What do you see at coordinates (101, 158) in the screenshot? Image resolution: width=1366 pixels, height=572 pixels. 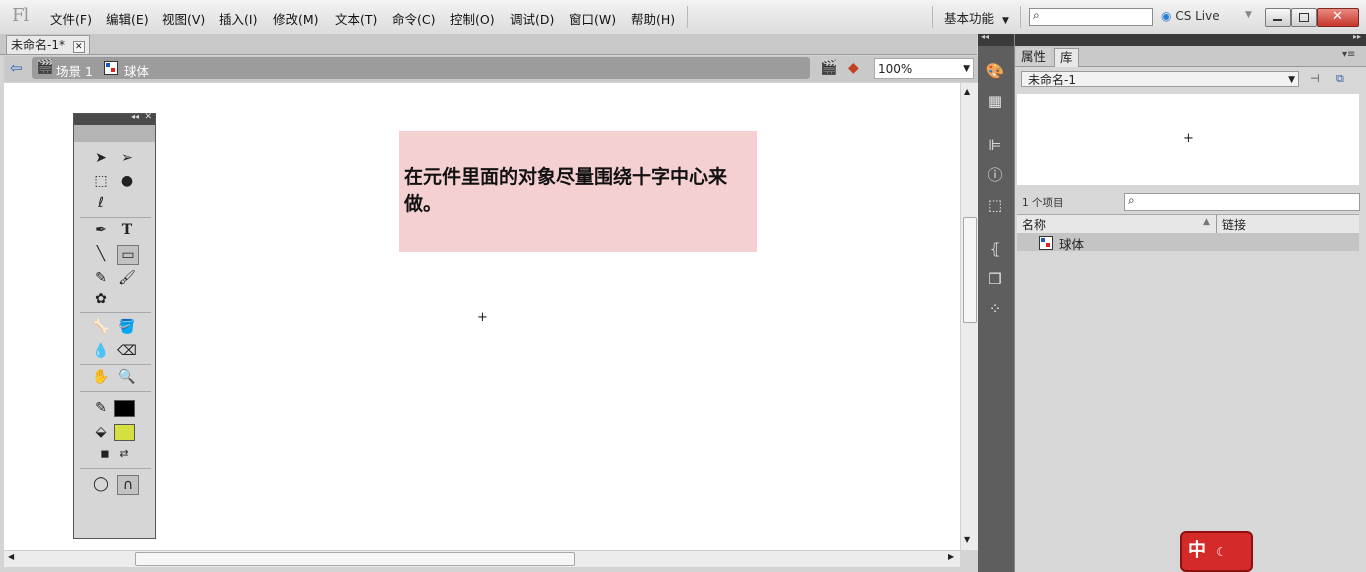 I see `selection-tool-icon: ➤` at bounding box center [101, 158].